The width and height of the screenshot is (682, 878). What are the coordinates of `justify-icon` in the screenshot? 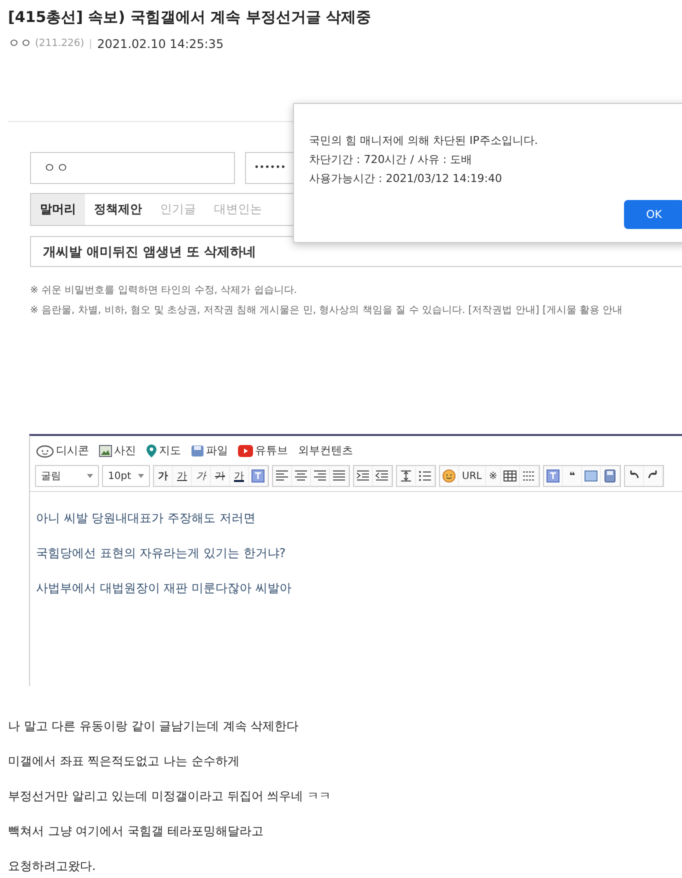 It's located at (339, 476).